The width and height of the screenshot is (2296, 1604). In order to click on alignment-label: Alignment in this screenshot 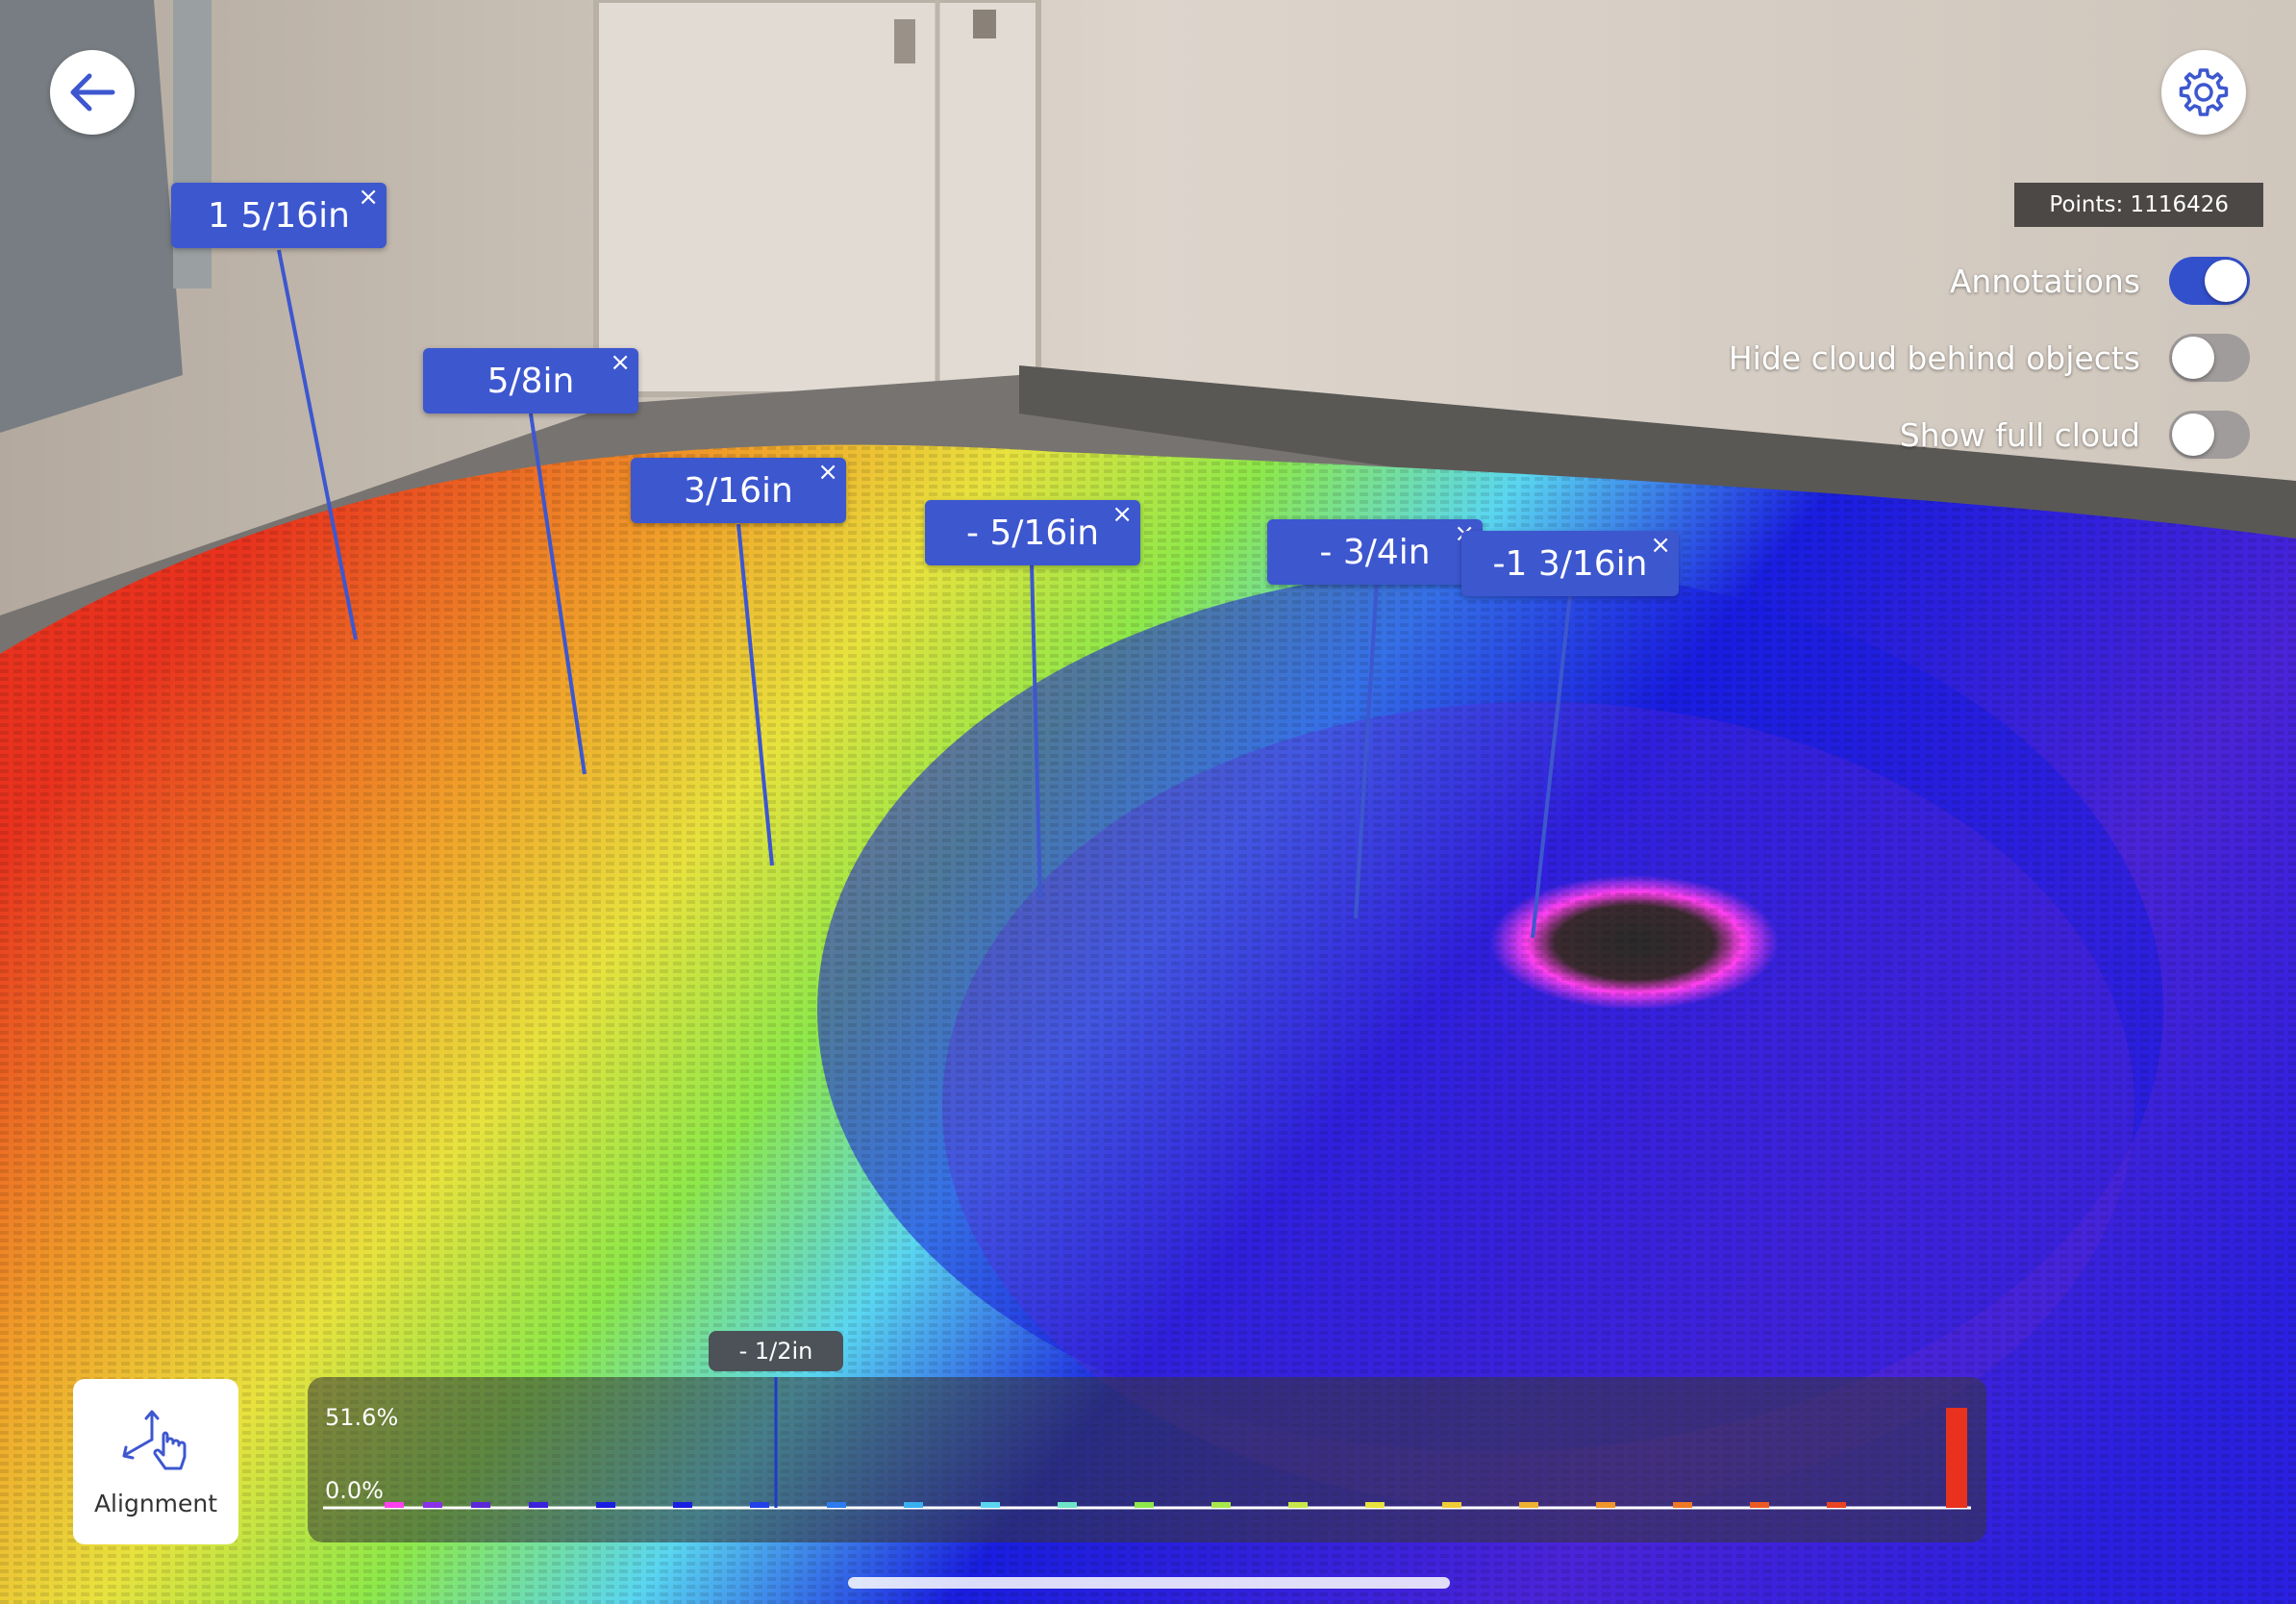, I will do `click(155, 1503)`.